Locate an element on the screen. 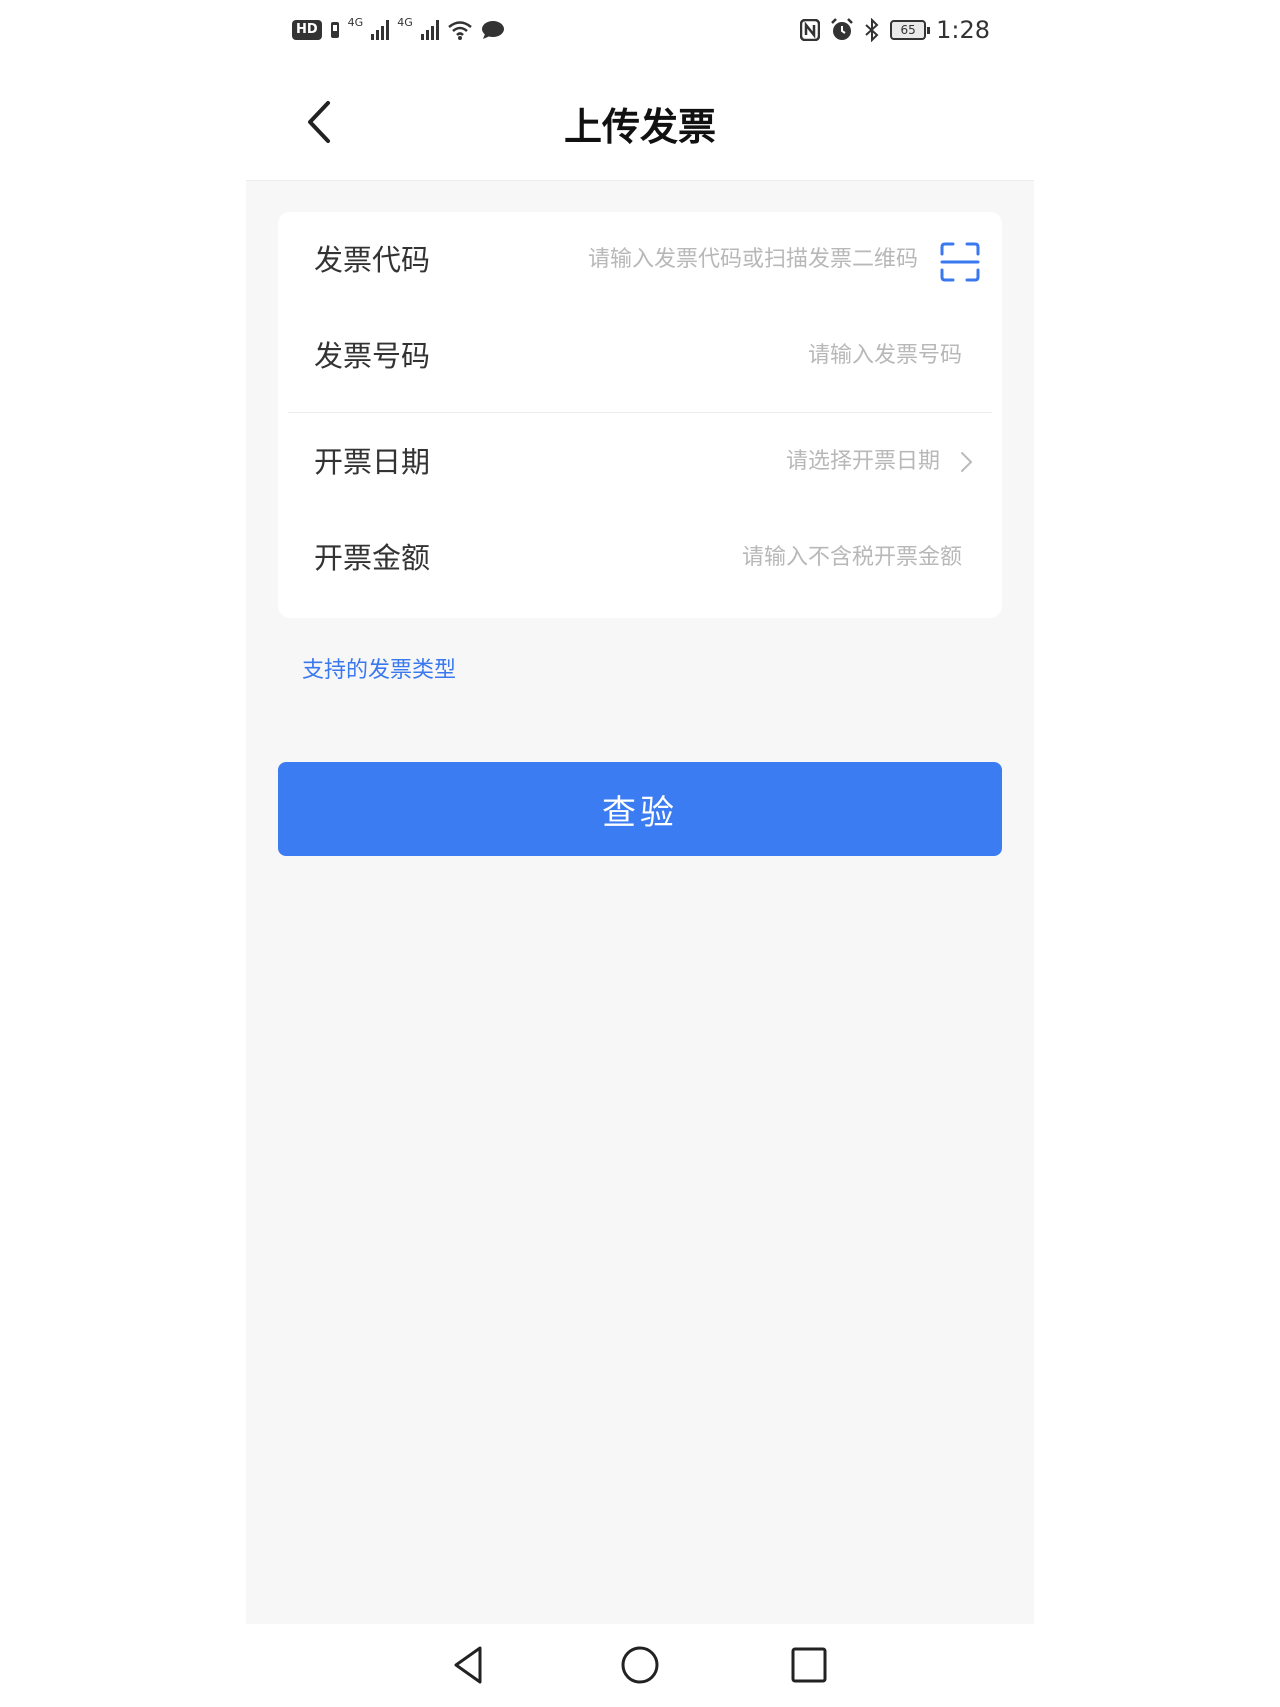 The width and height of the screenshot is (1280, 1707). bluetooth-icon is located at coordinates (872, 30).